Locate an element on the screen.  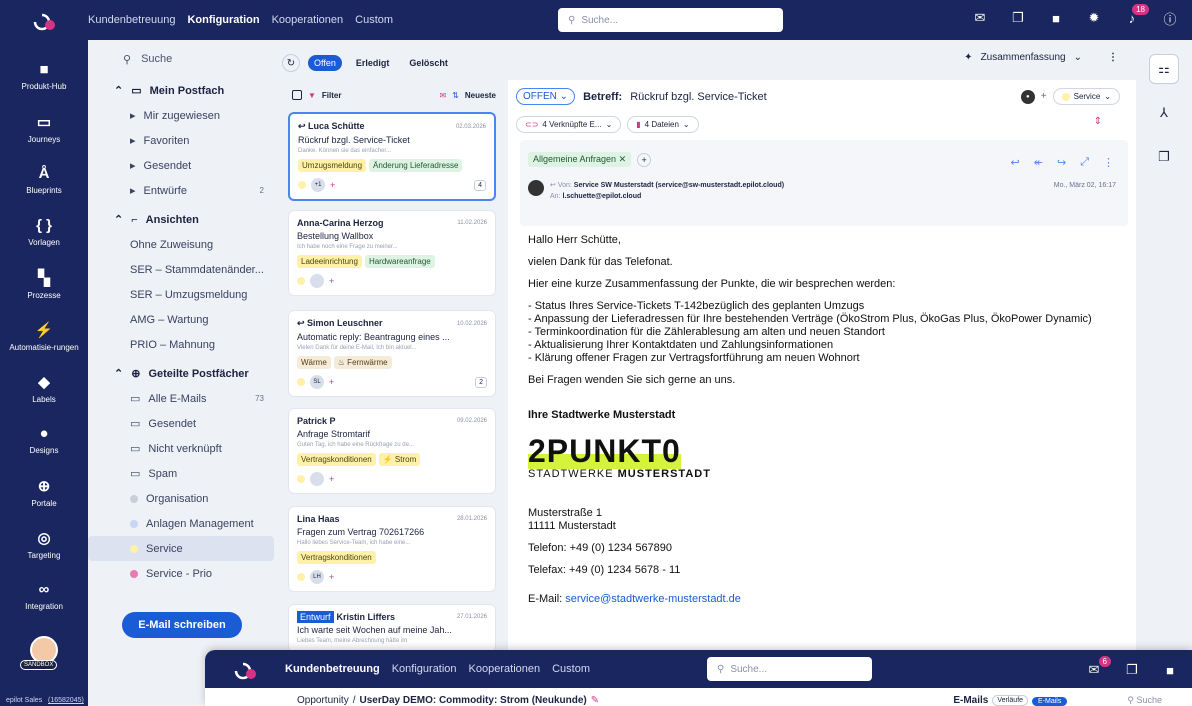
shared-item: ▭ Spam is located at coordinates (183, 473).